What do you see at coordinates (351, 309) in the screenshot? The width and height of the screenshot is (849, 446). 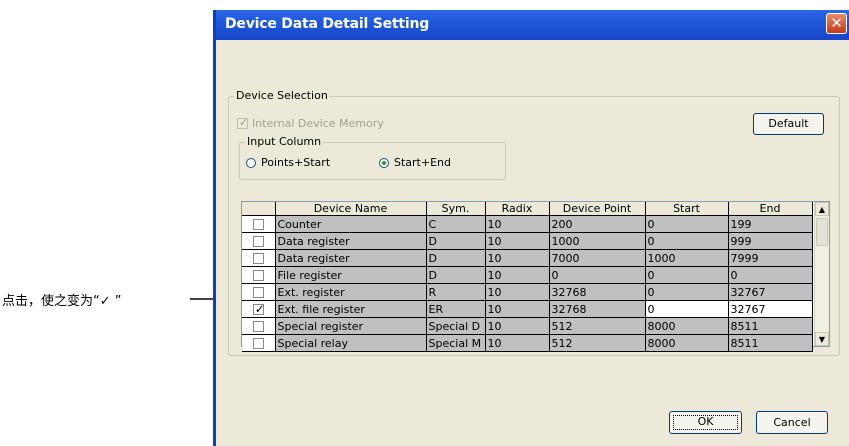 I see `cell-device-name: Ext. file register` at bounding box center [351, 309].